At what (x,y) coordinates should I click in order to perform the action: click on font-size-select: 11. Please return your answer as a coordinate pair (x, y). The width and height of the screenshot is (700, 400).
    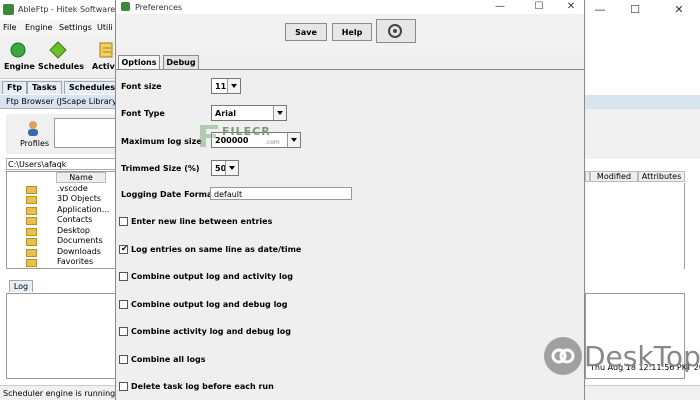
    Looking at the image, I should click on (226, 86).